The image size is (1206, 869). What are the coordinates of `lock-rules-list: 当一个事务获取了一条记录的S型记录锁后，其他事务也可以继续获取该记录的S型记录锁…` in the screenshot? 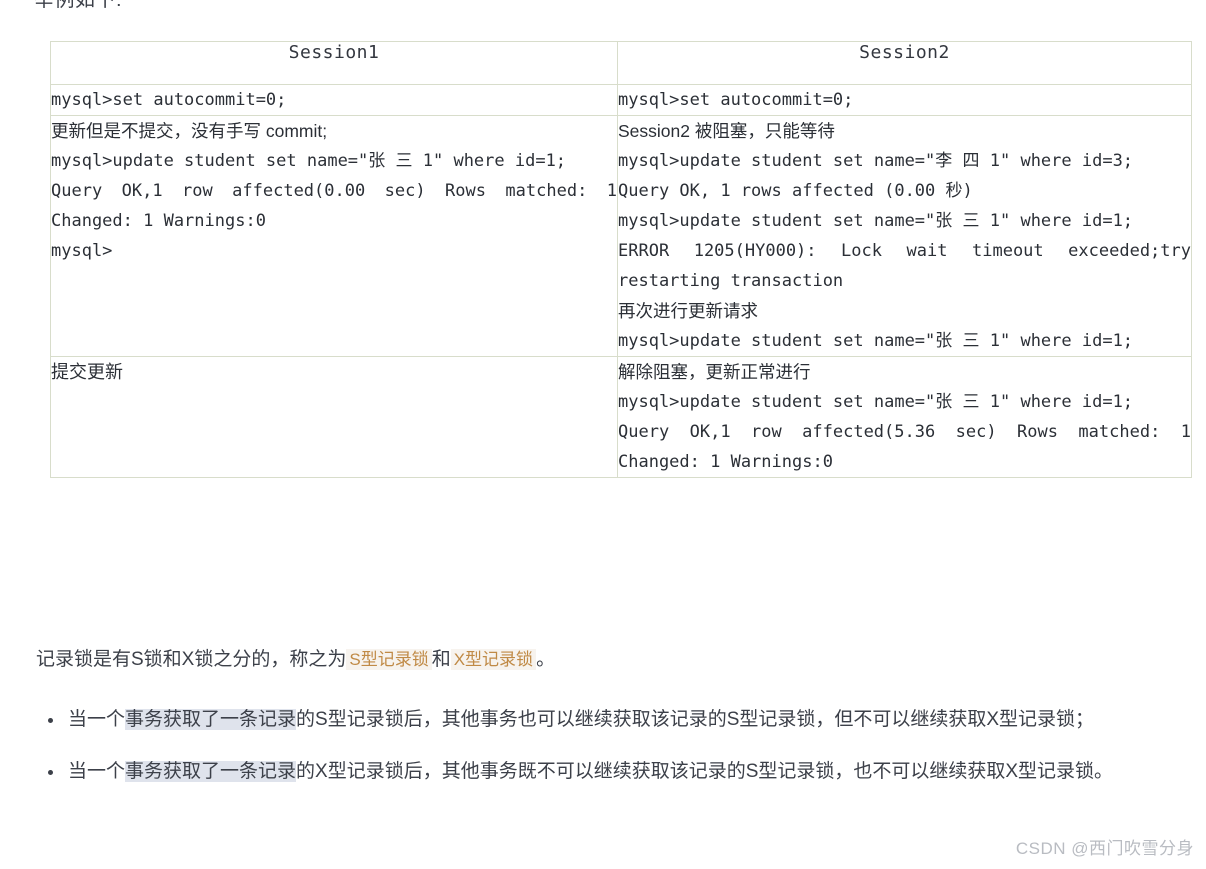 It's located at (616, 755).